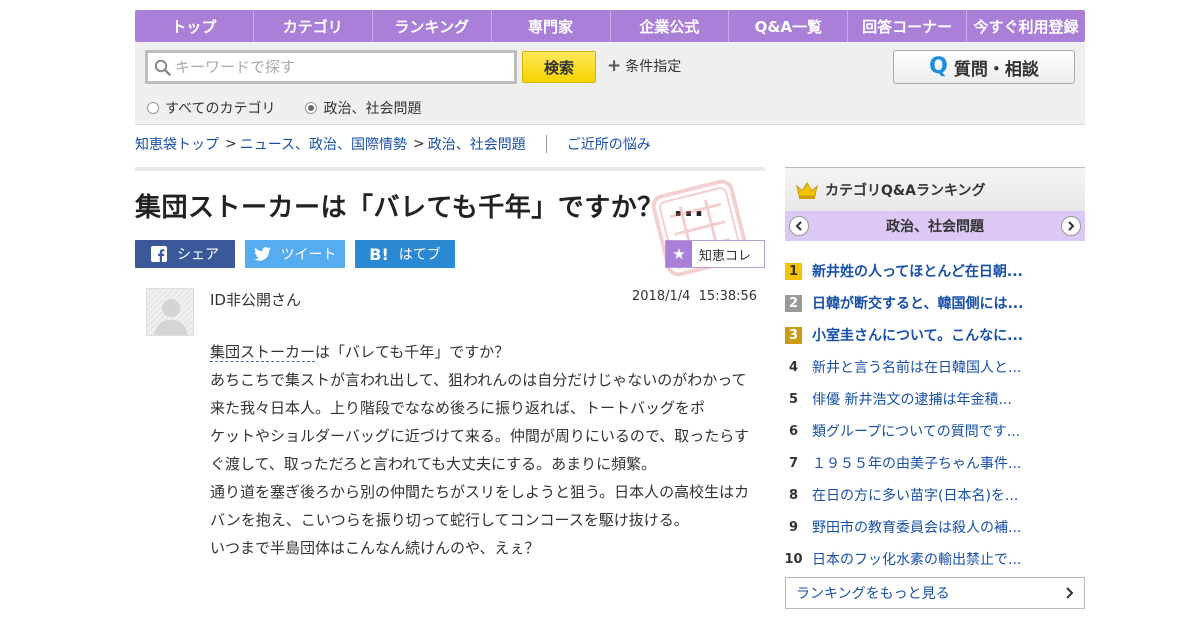 Image resolution: width=1200 pixels, height=630 pixels. I want to click on ranking-header: カテゴリQ&Aランキング, so click(935, 189).